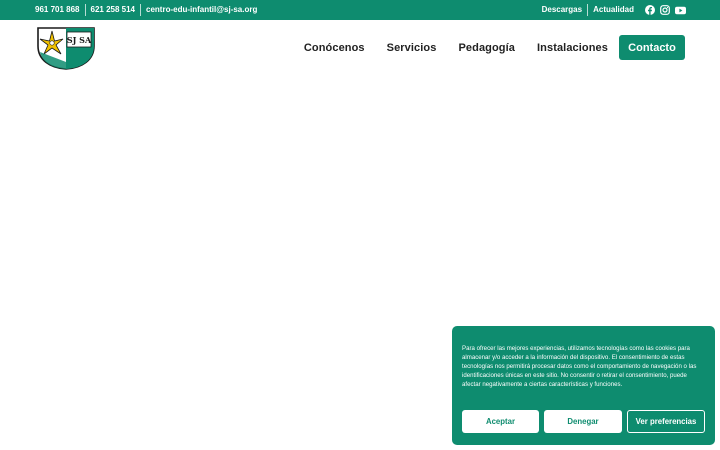 The height and width of the screenshot is (450, 720). I want to click on instagram-icon, so click(665, 10).